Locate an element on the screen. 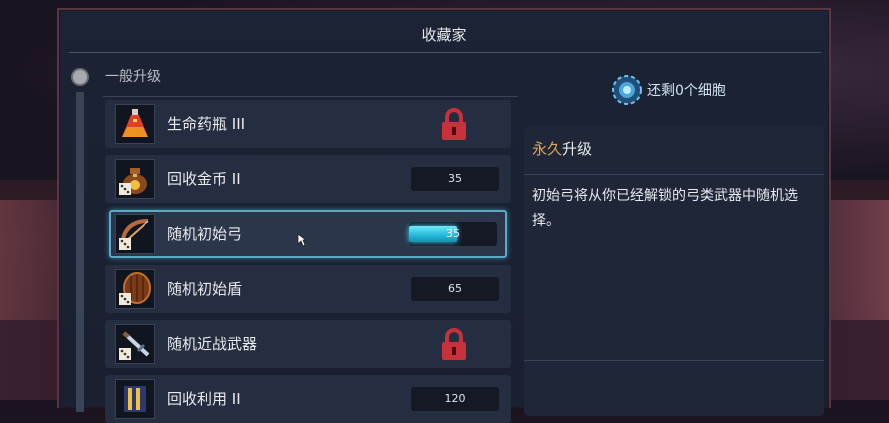  item-name: 回收利用 II is located at coordinates (204, 399).